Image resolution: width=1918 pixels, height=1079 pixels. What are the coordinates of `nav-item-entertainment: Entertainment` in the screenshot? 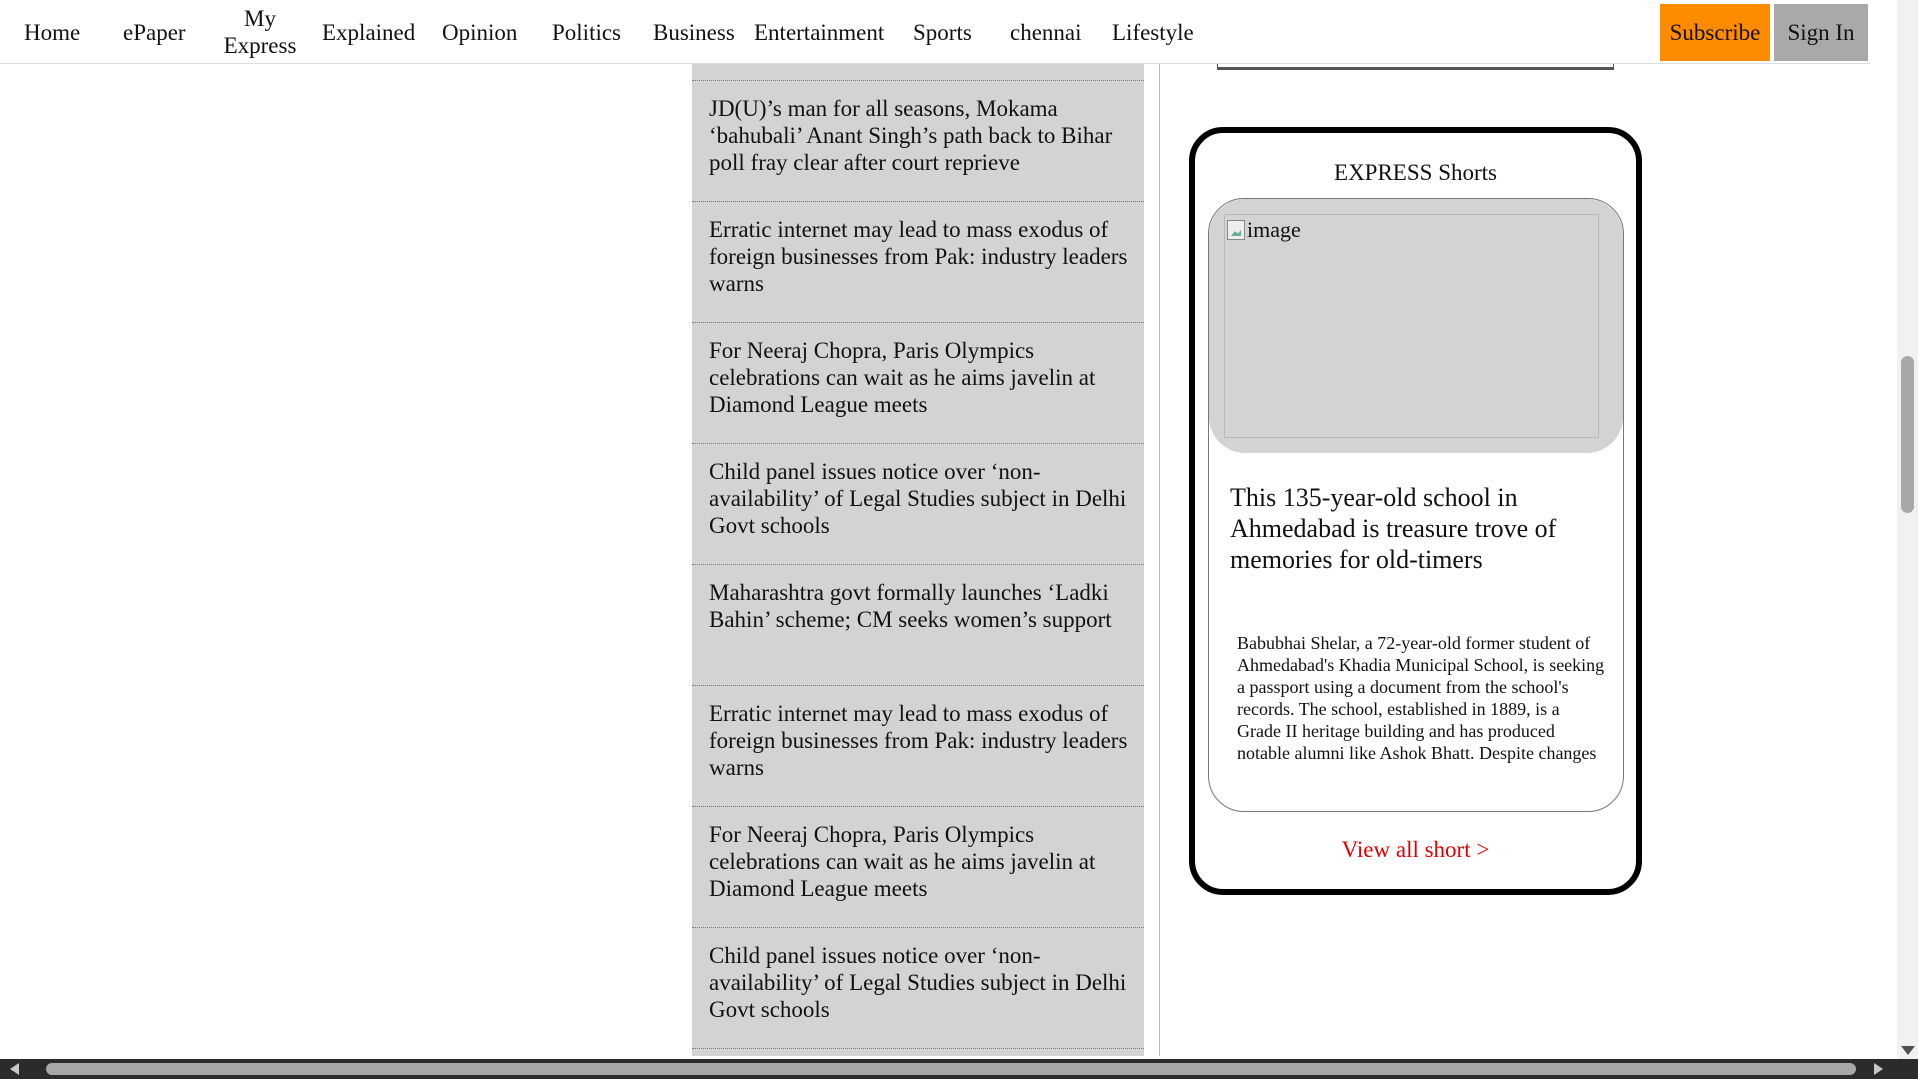 It's located at (819, 32).